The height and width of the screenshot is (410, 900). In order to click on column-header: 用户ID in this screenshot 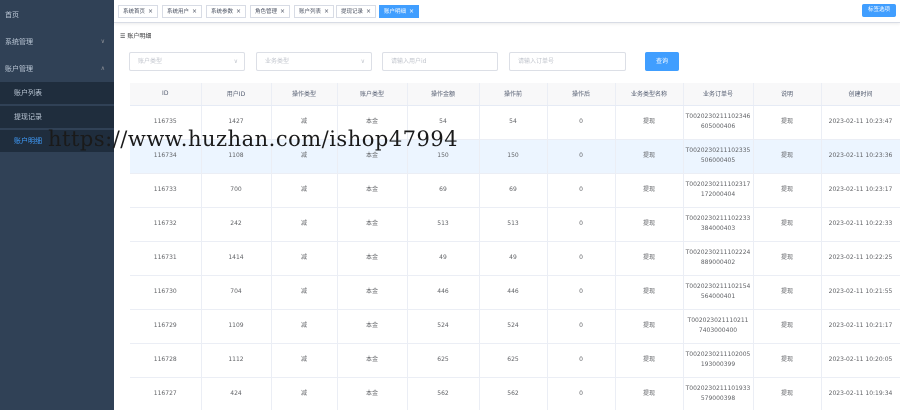, I will do `click(236, 94)`.